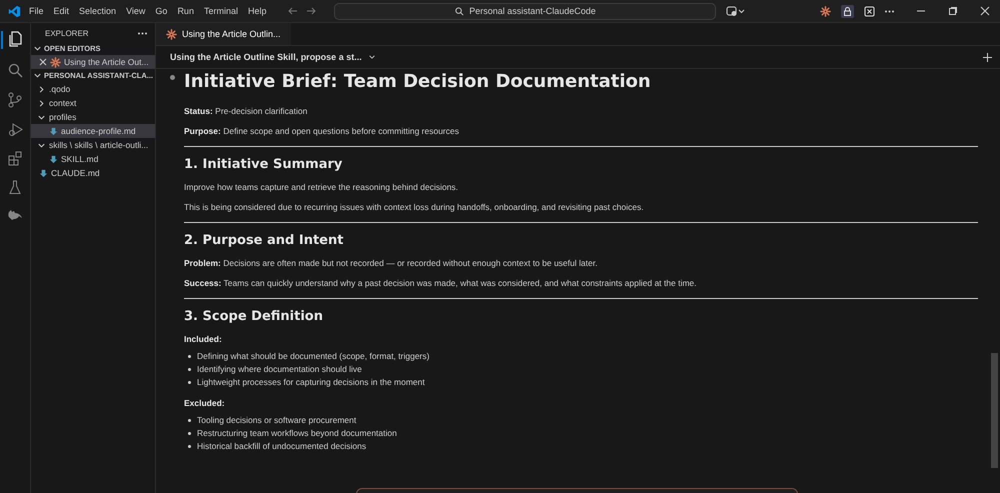 This screenshot has height=493, width=1000. I want to click on plus-icon, so click(987, 57).